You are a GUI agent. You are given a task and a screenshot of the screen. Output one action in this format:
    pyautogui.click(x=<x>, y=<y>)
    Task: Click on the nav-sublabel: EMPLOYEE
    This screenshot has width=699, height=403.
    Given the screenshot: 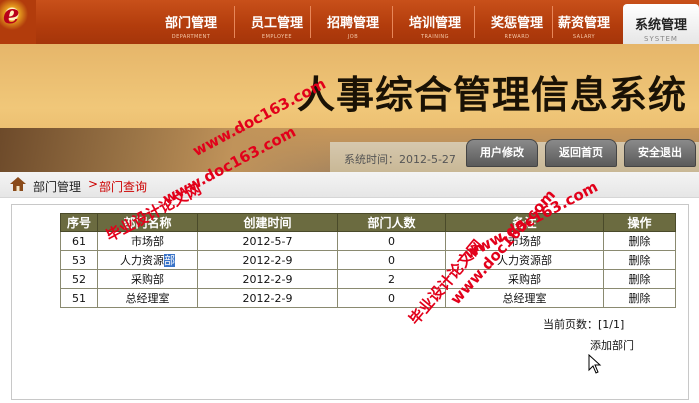 What is the action you would take?
    pyautogui.click(x=277, y=37)
    